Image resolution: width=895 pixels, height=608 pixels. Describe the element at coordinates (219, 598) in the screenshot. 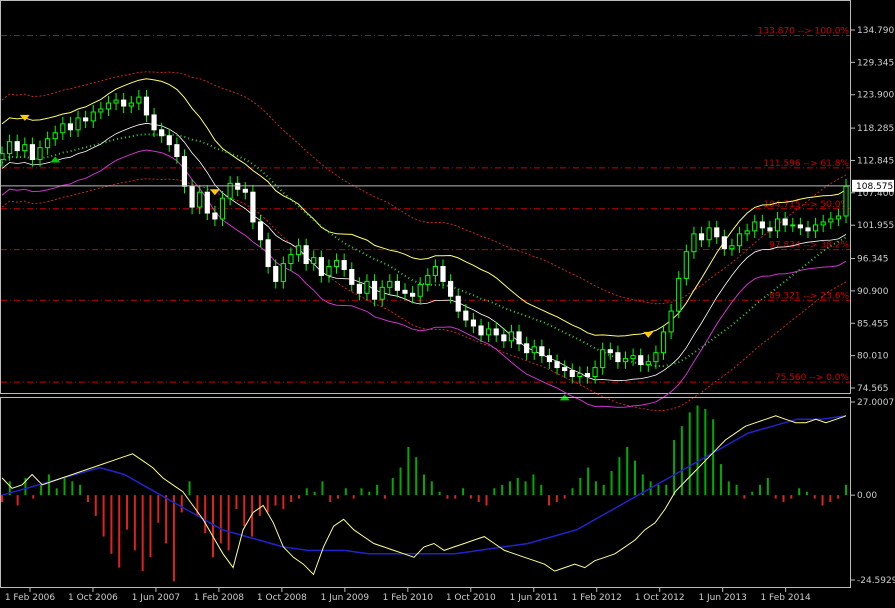

I see `time-tick-label: 1 Feb 2008` at that location.